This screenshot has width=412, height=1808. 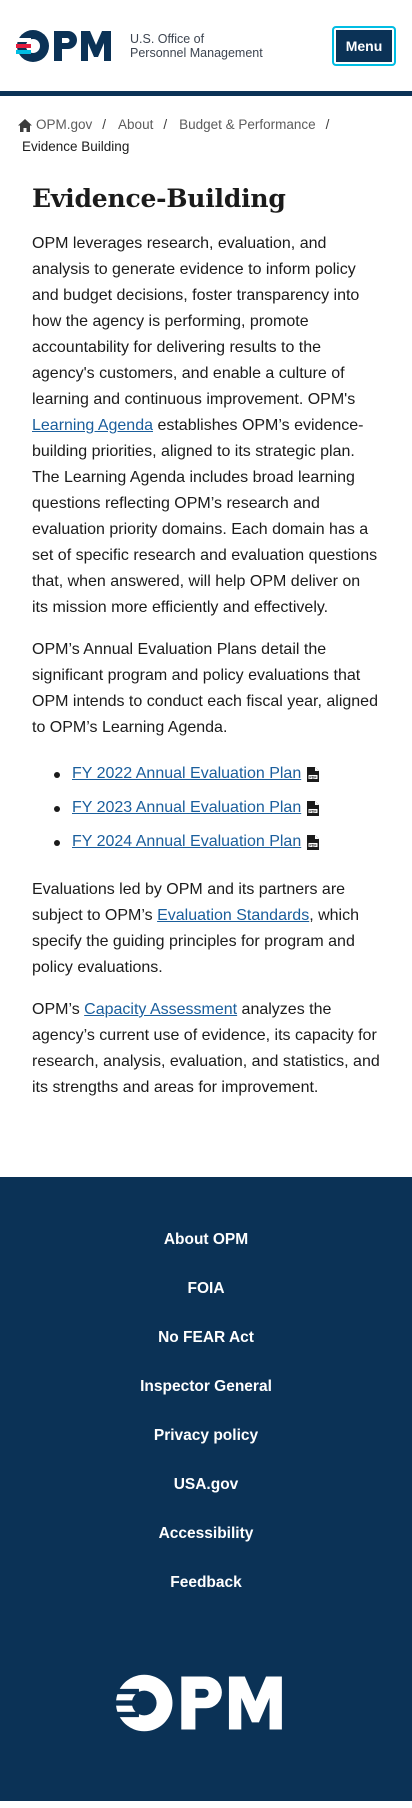 I want to click on capacity-text-start: OPM’s, so click(x=58, y=1009).